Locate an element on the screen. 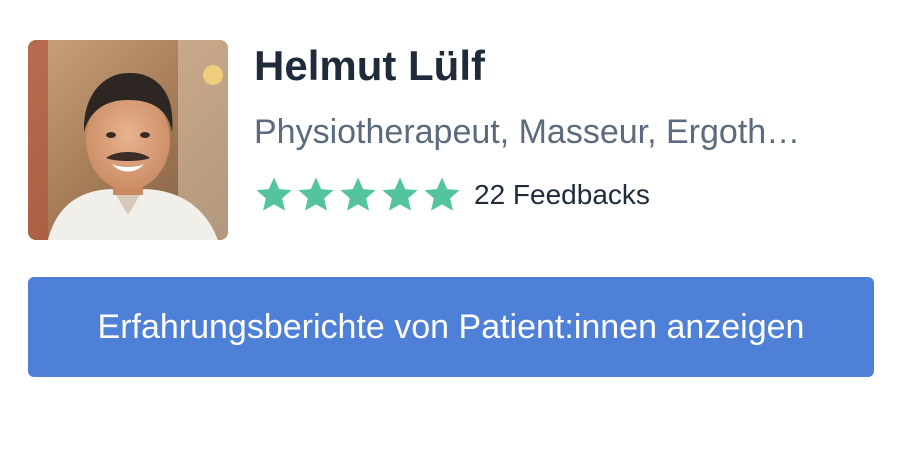 The width and height of the screenshot is (904, 476). avatar is located at coordinates (128, 140).